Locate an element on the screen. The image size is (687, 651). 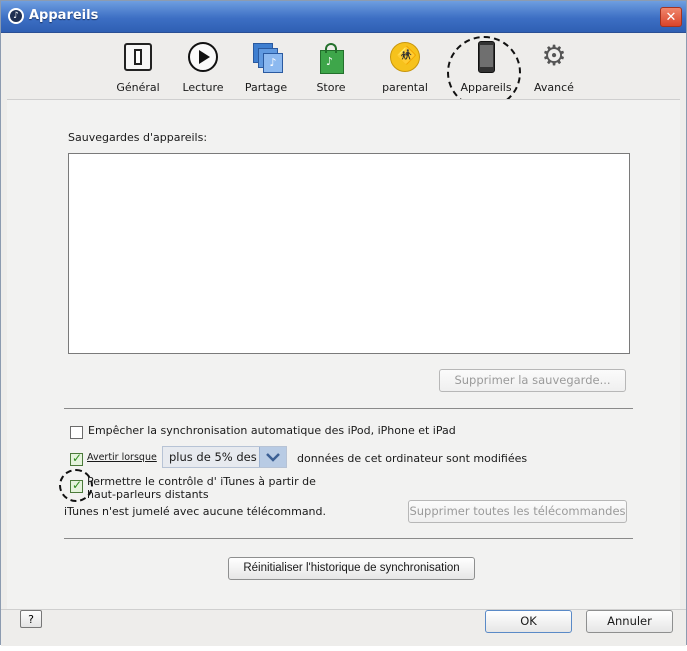
tab-partage: ♪ Partage is located at coordinates (266, 67).